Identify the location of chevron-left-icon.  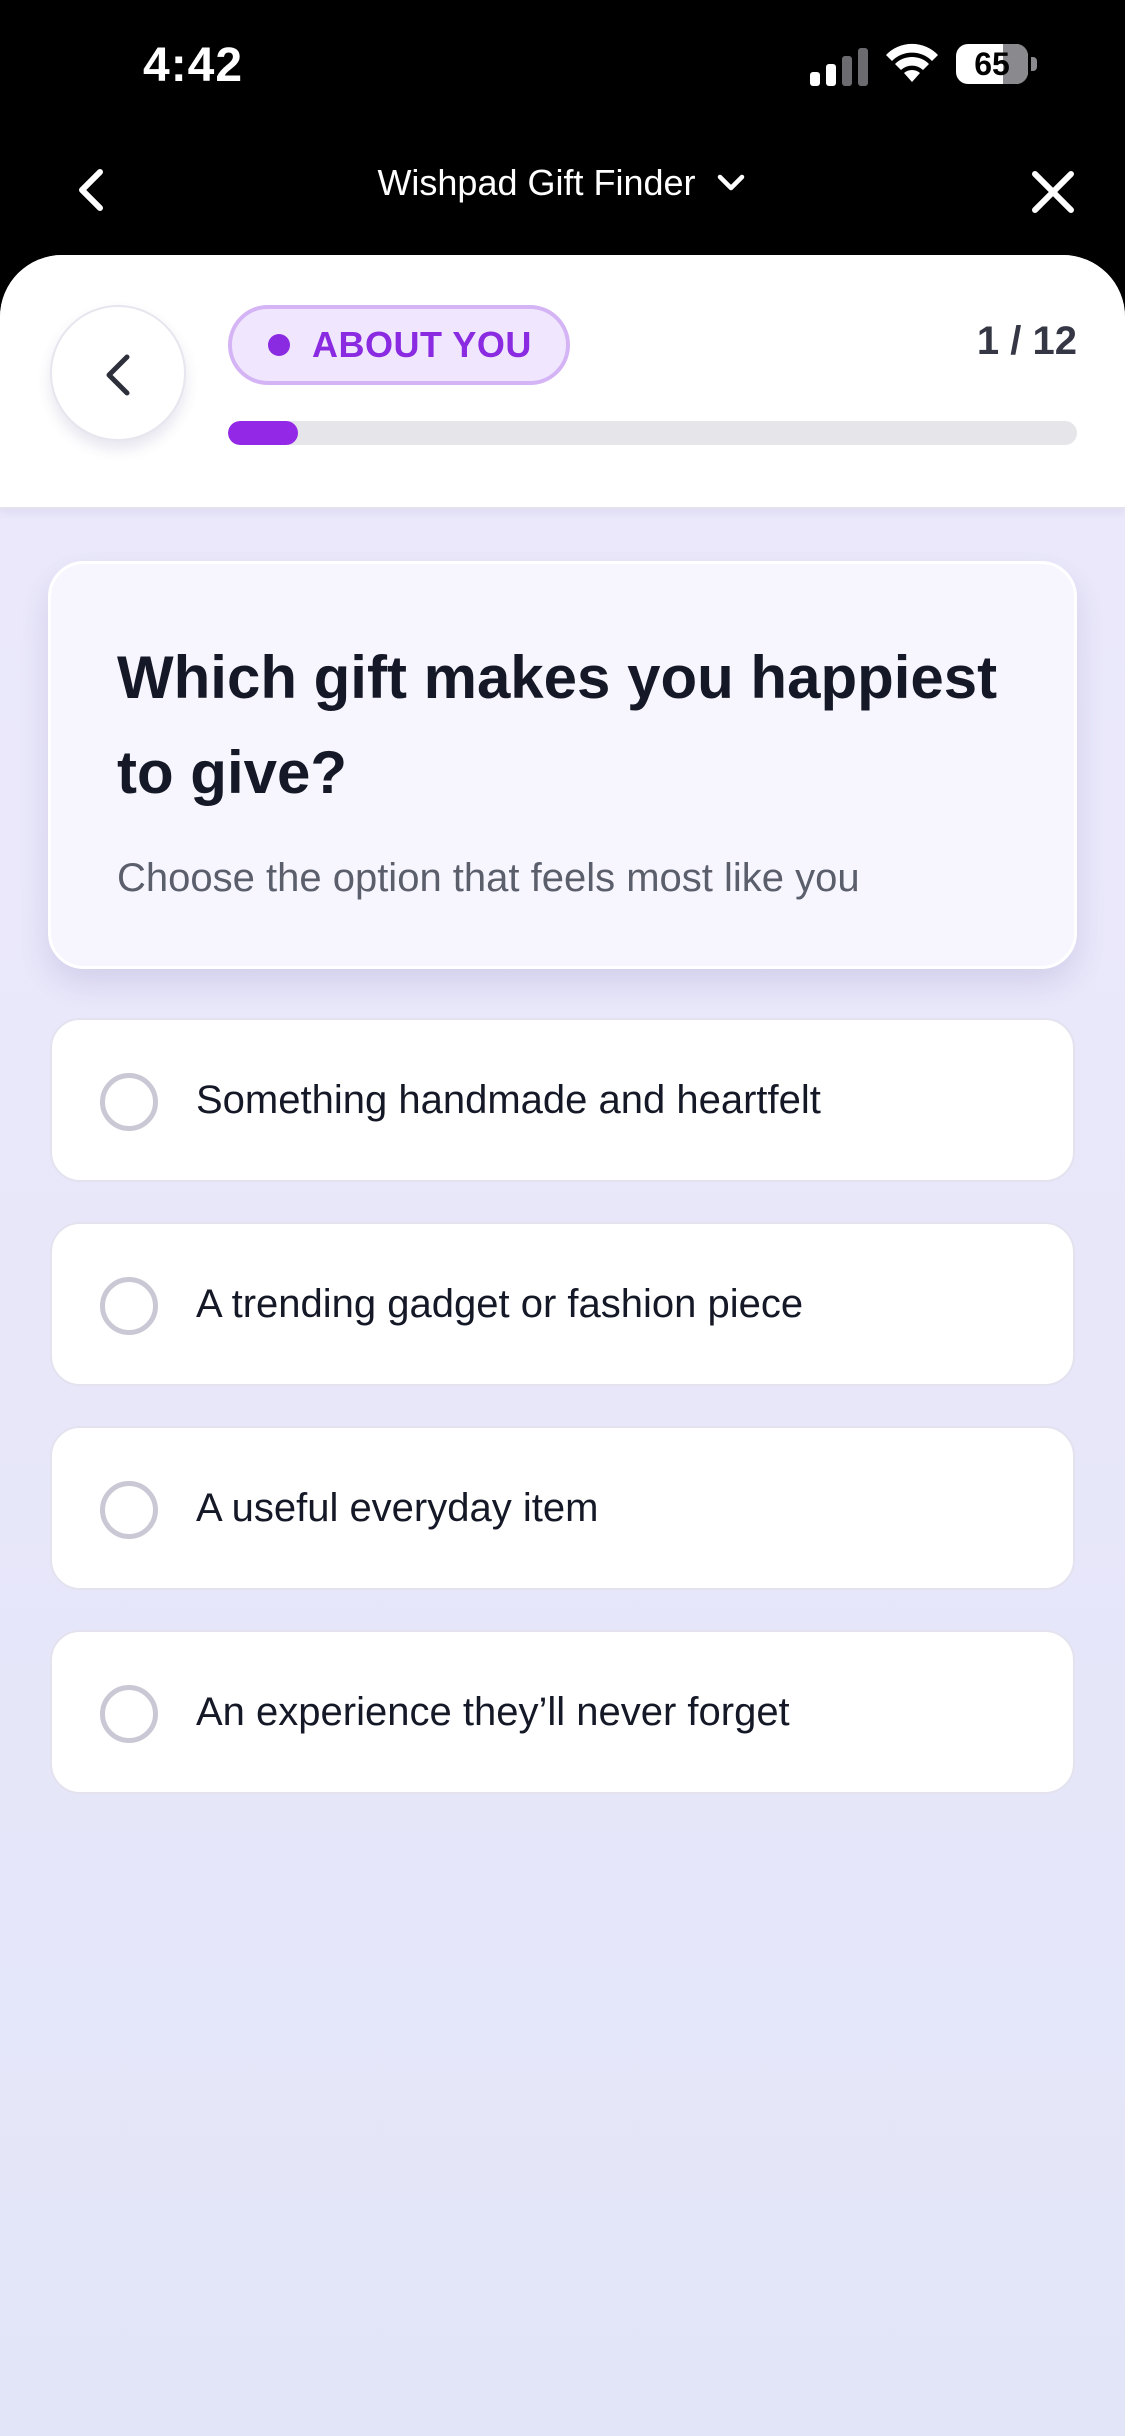
(118, 375).